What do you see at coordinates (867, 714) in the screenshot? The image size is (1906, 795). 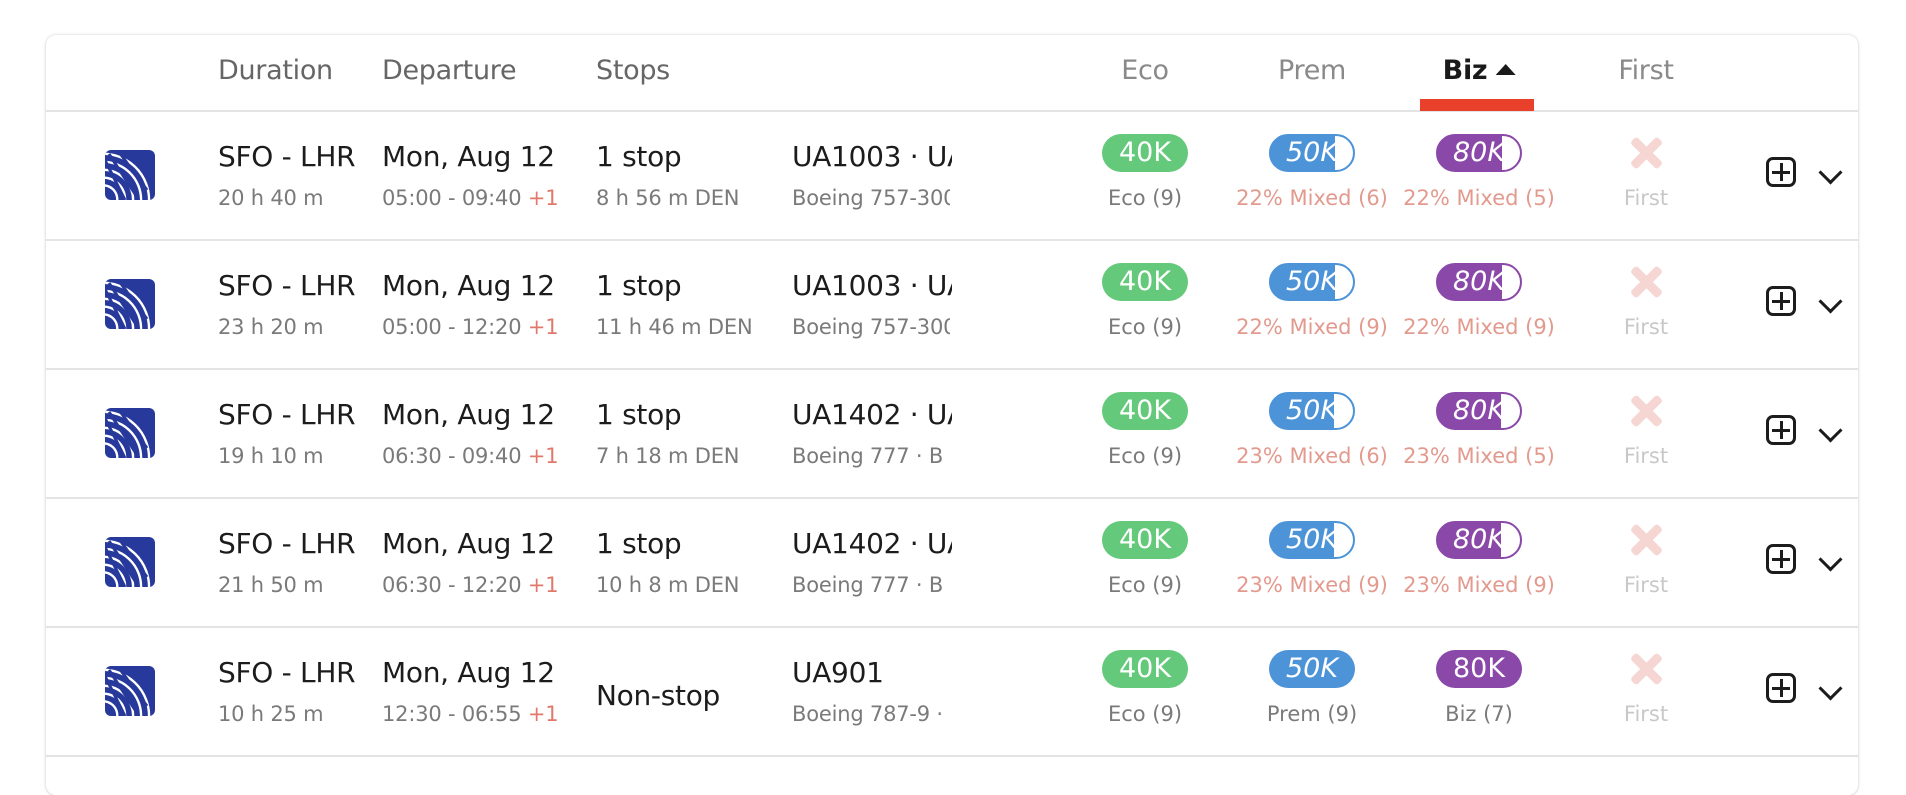 I see `aircraft: Boeing 787-9 ·` at bounding box center [867, 714].